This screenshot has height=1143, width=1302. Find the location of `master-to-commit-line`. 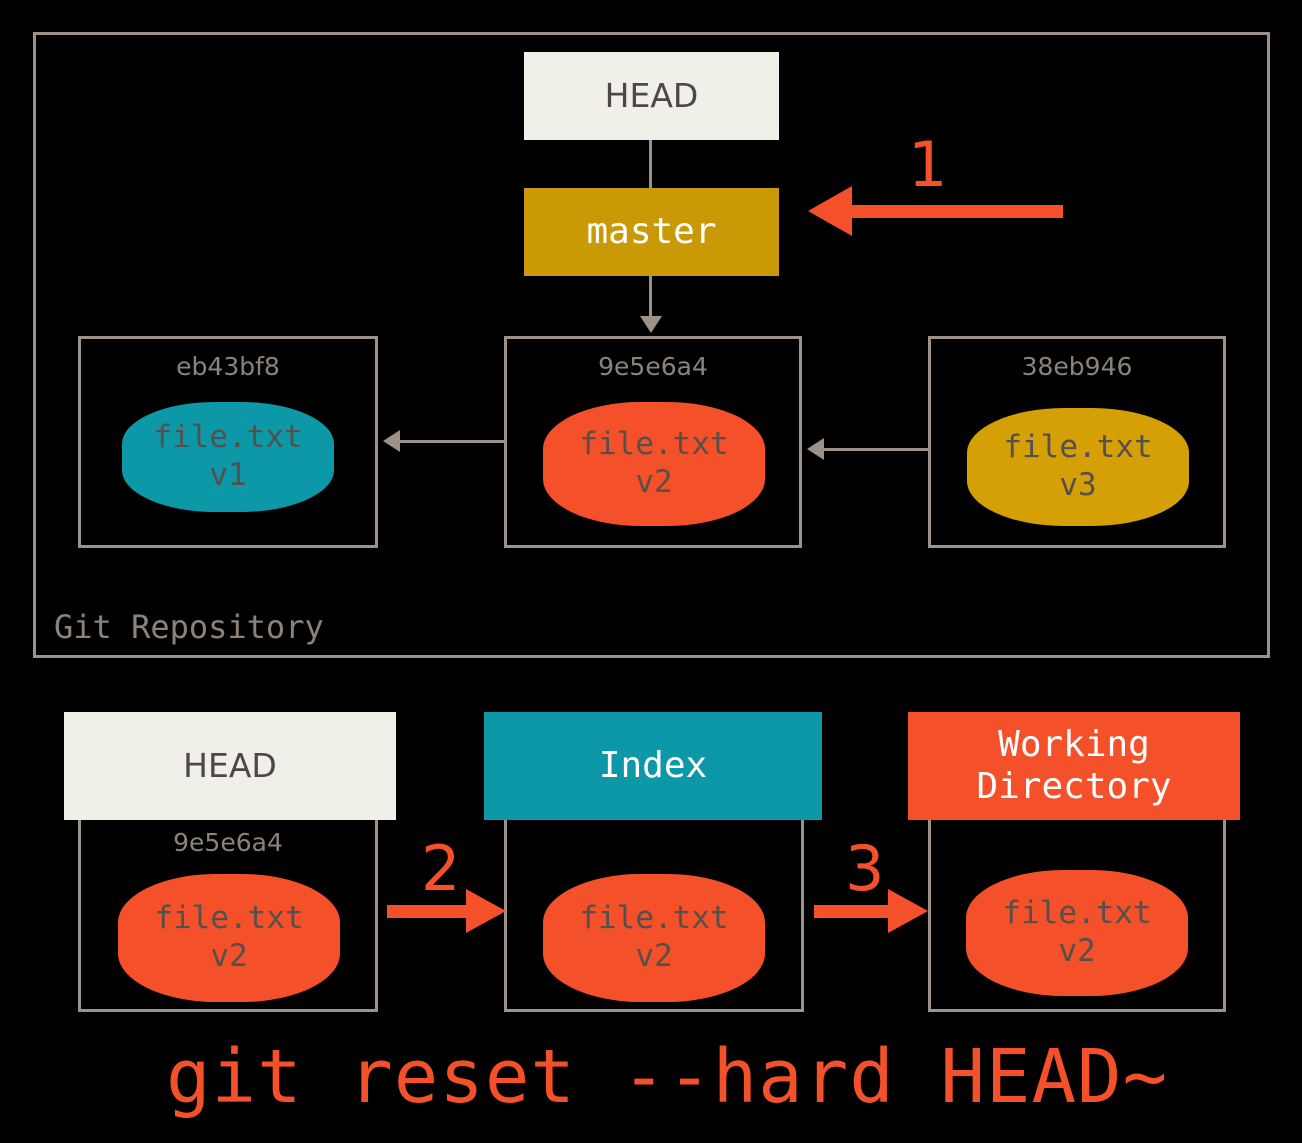

master-to-commit-line is located at coordinates (650, 297).